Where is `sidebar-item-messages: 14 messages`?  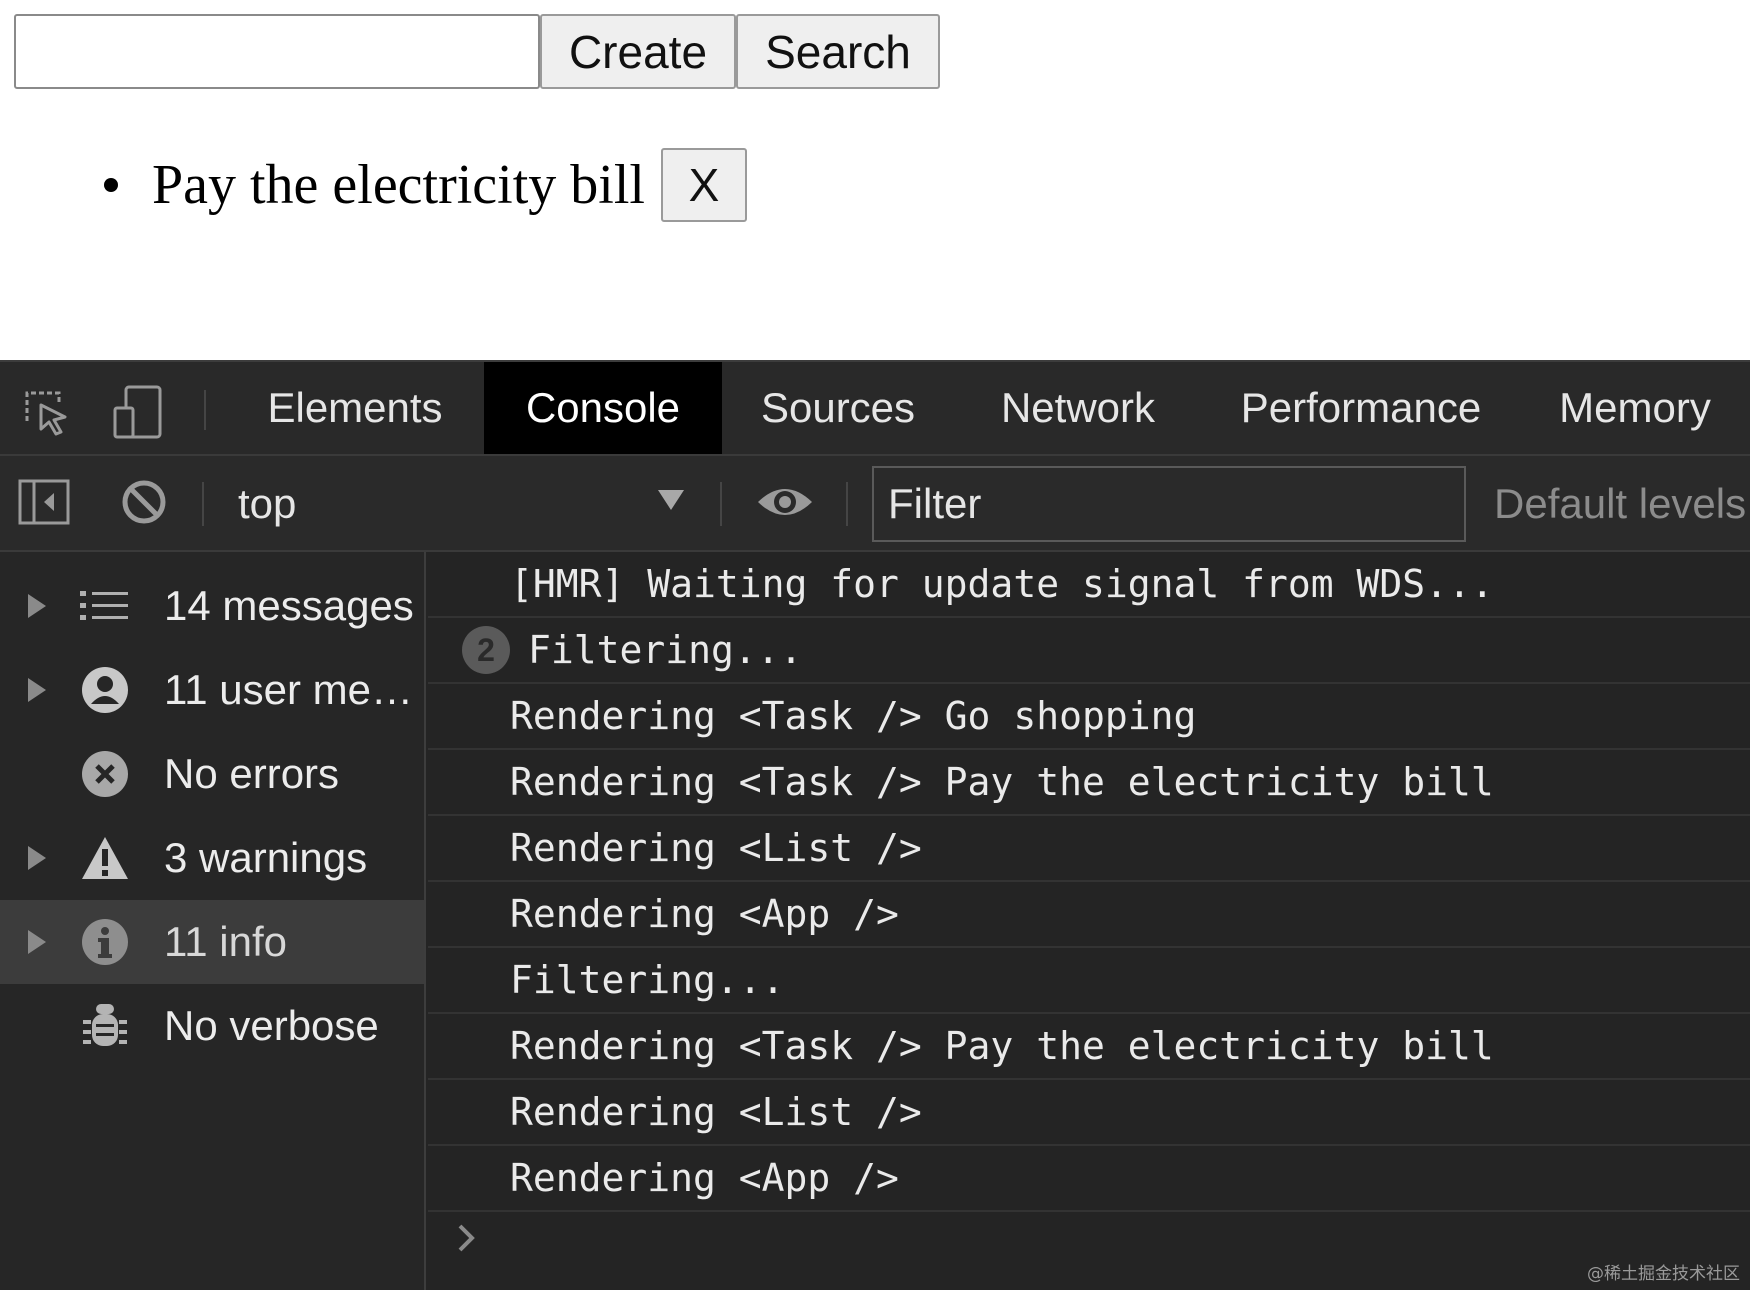
sidebar-item-messages: 14 messages is located at coordinates (212, 606).